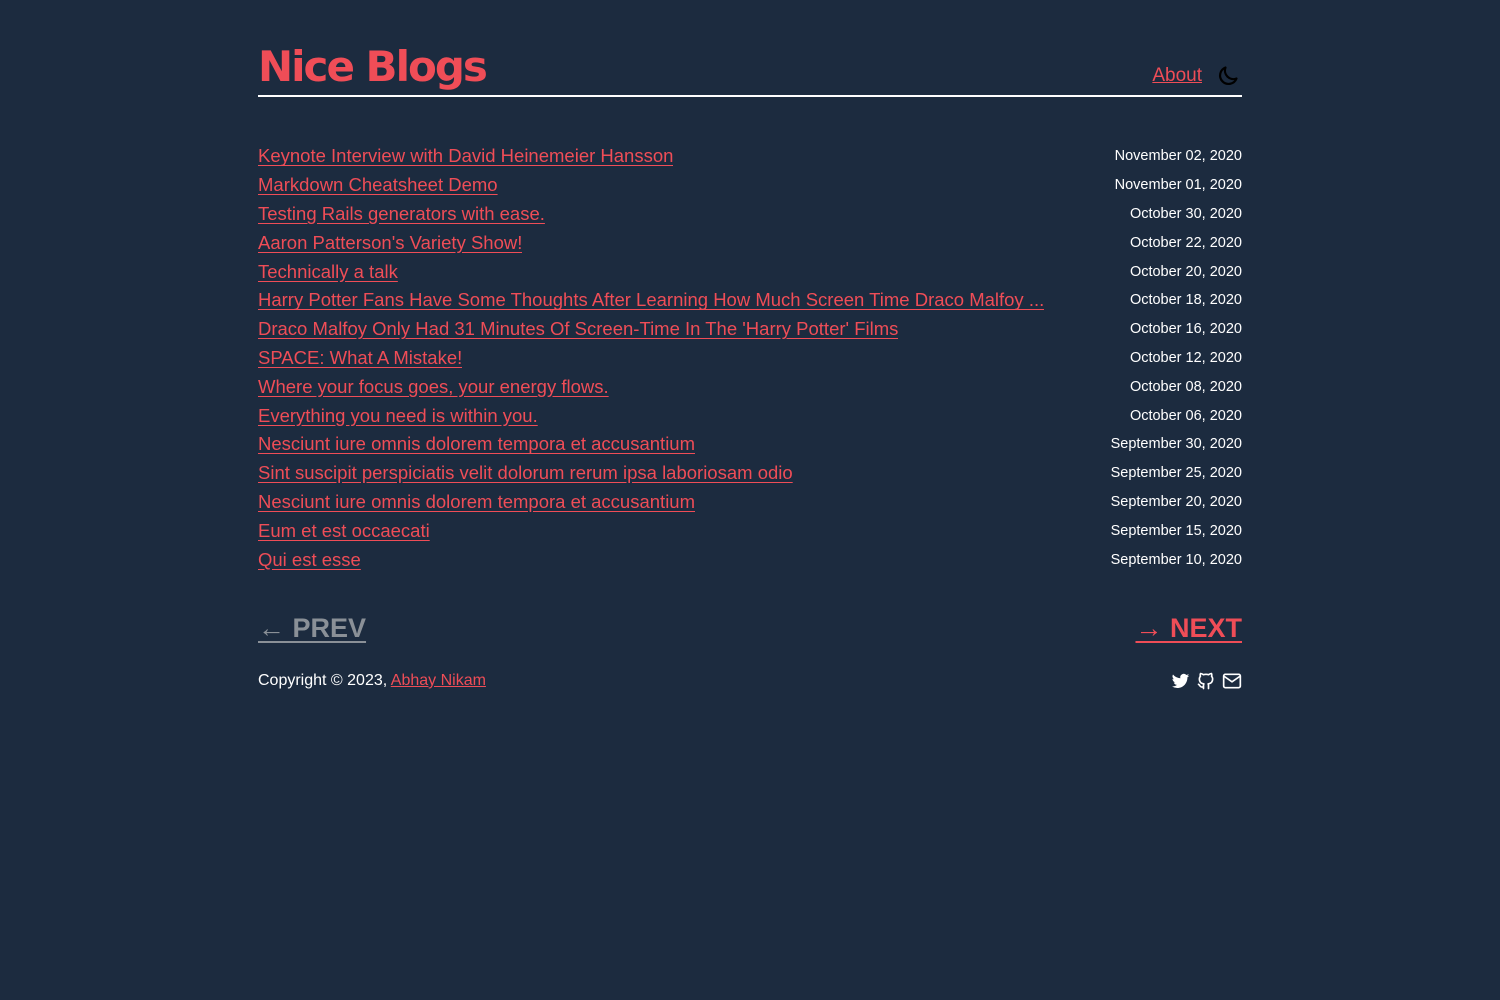 This screenshot has height=1000, width=1500. I want to click on post-date: October 20, 2020, so click(1185, 271).